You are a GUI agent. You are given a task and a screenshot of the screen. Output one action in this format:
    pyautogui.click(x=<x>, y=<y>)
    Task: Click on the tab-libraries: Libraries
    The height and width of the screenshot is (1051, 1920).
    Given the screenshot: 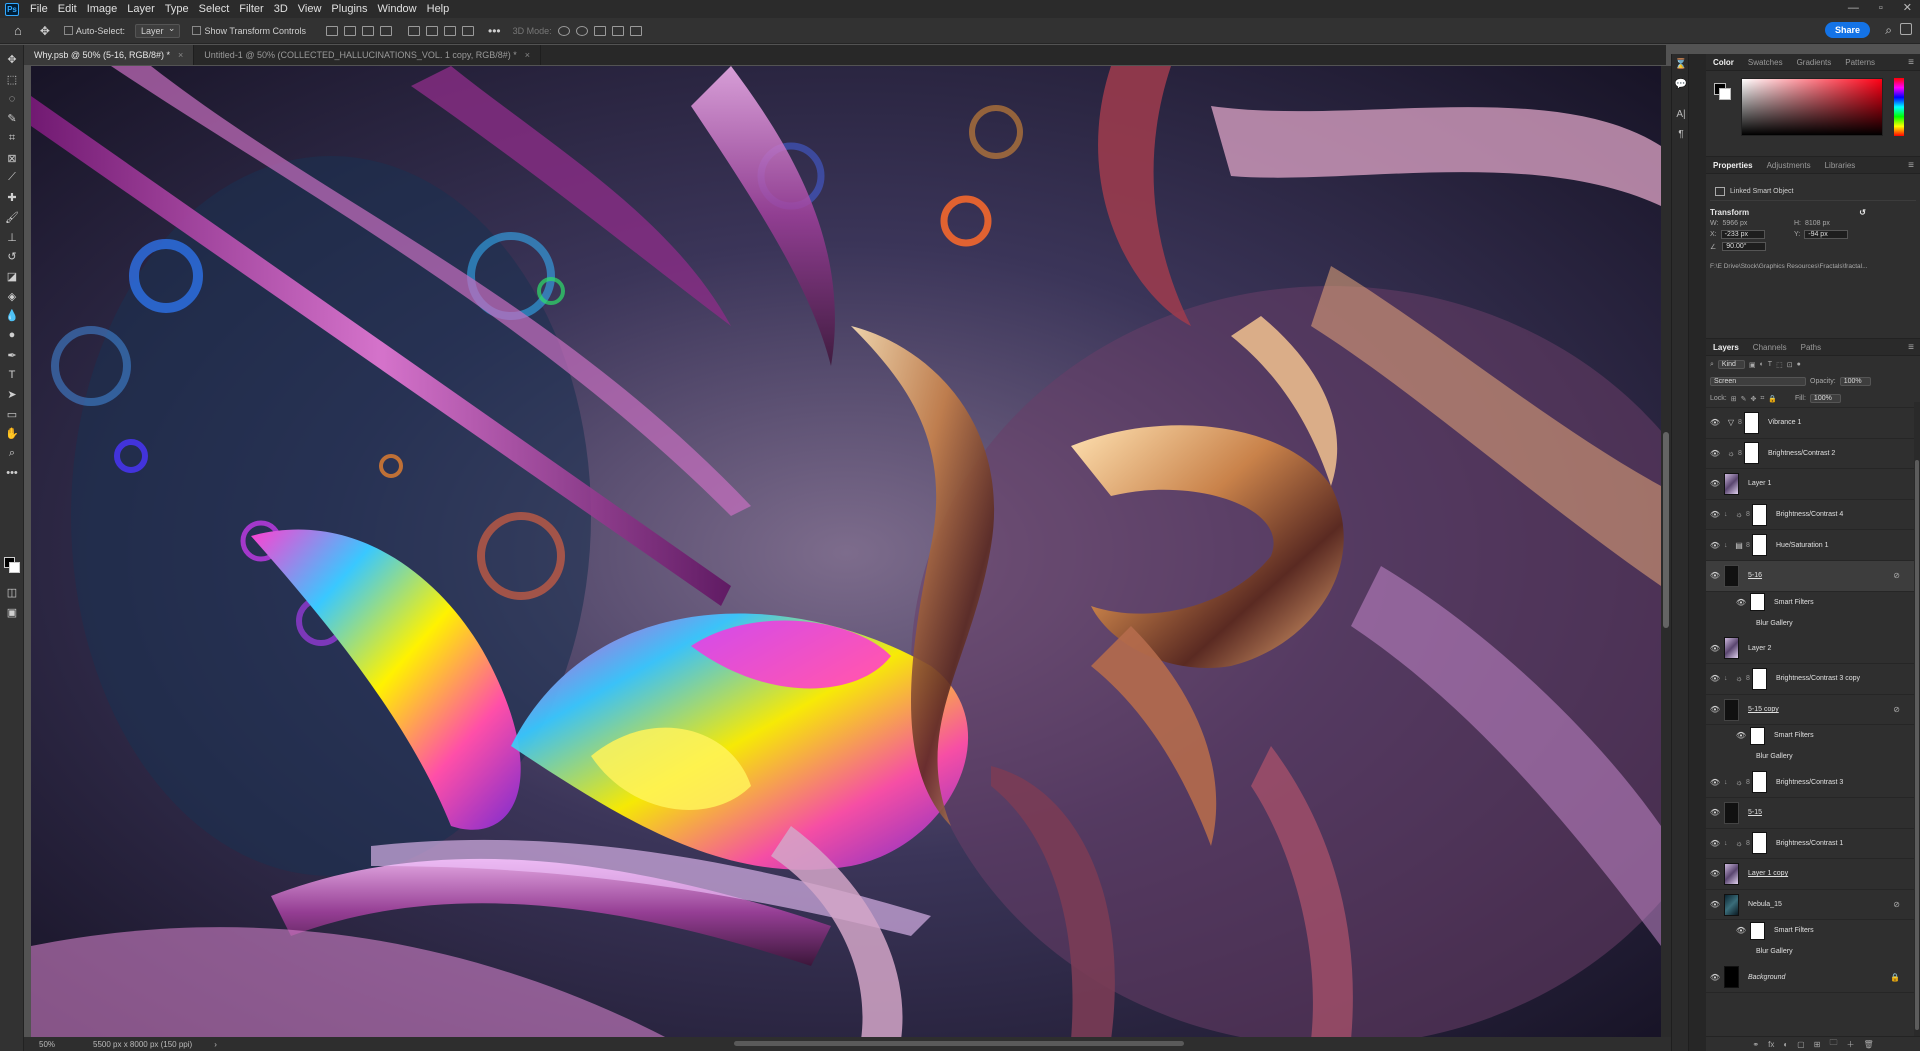 What is the action you would take?
    pyautogui.click(x=1840, y=165)
    